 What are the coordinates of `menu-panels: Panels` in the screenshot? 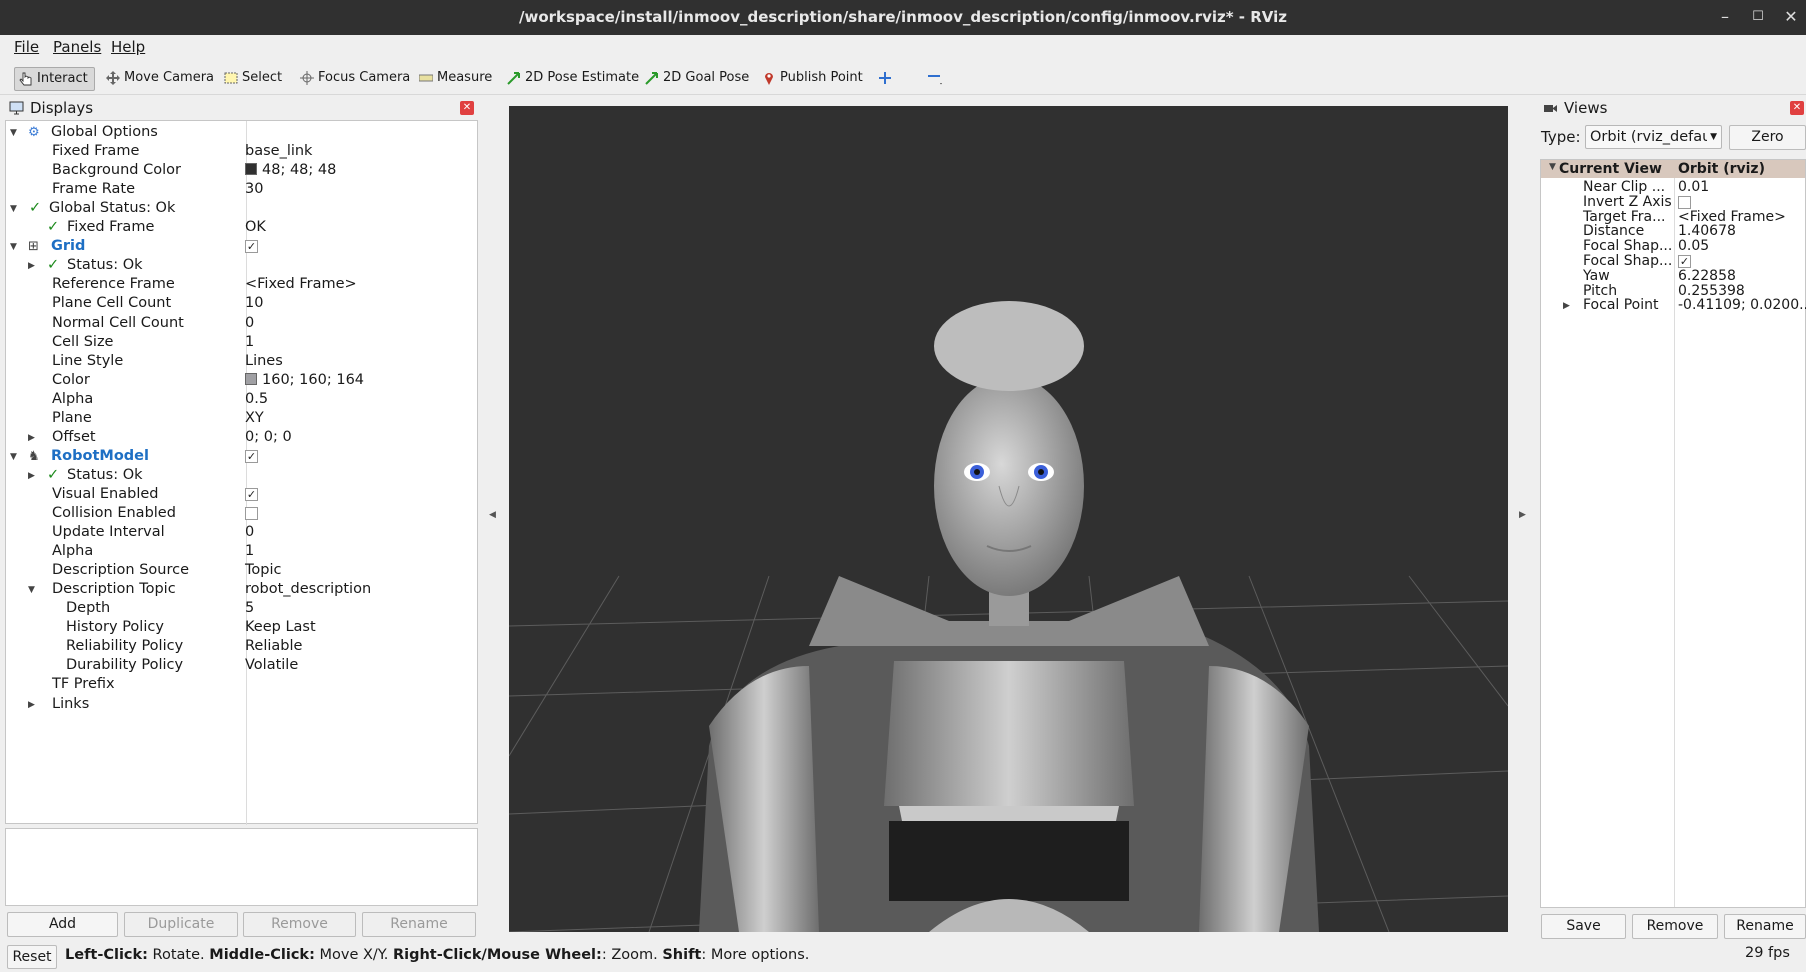 It's located at (77, 47).